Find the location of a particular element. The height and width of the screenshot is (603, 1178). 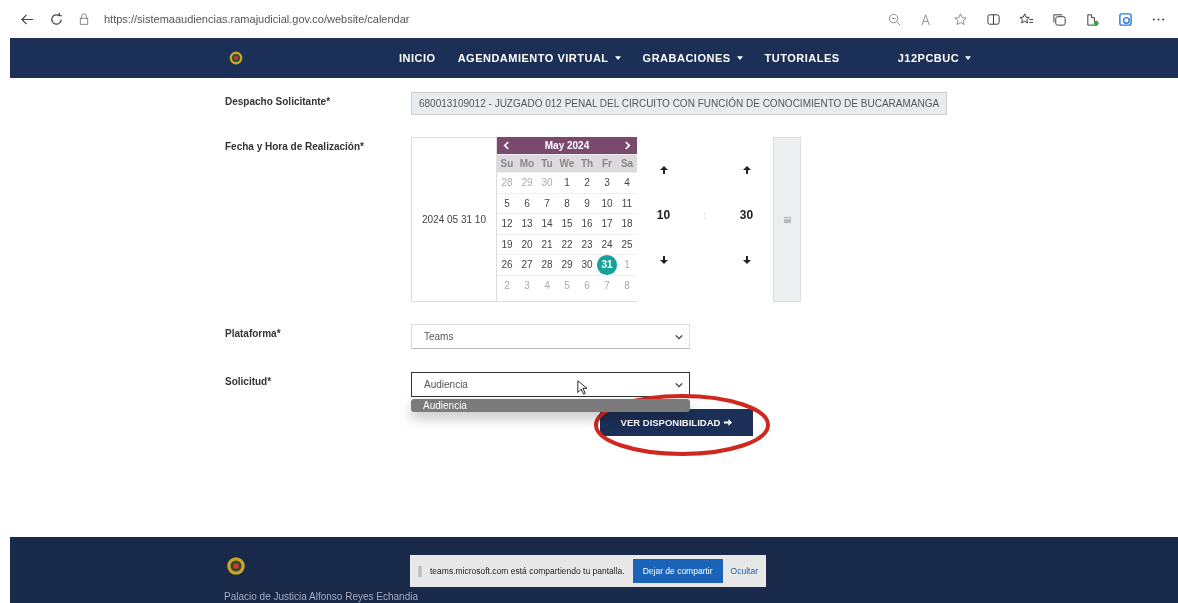

hide-link: Ocultar is located at coordinates (744, 571).